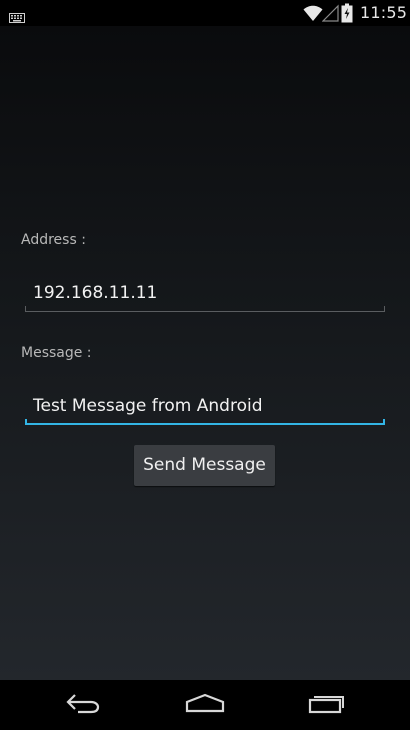 The image size is (410, 730). What do you see at coordinates (205, 309) in the screenshot?
I see `address-field-underline` at bounding box center [205, 309].